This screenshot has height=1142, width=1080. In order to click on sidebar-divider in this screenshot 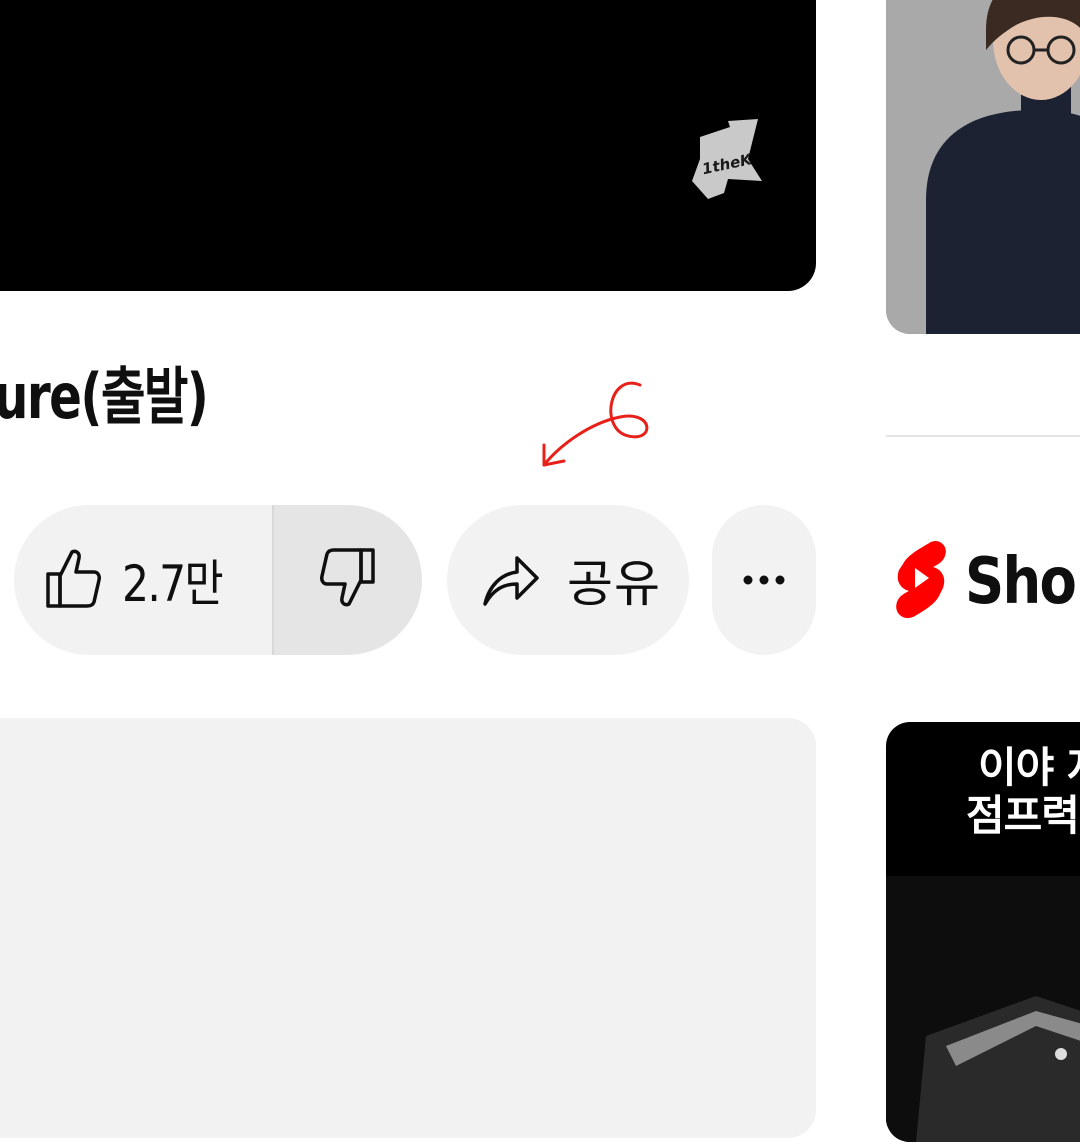, I will do `click(983, 436)`.